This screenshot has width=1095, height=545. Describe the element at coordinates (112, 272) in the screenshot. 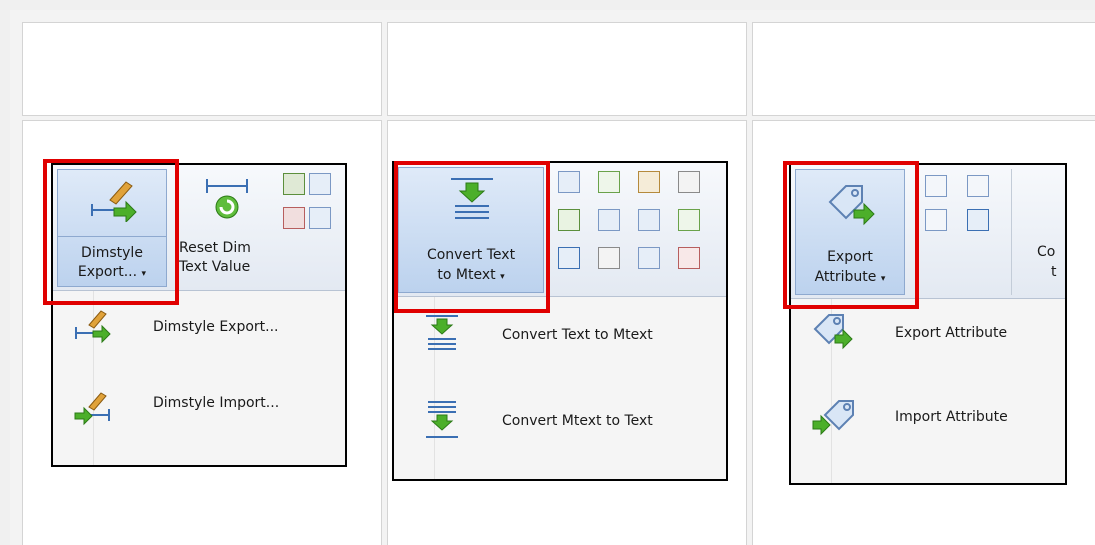

I see `dimstyle-export-label-line2: Export... ▾` at that location.